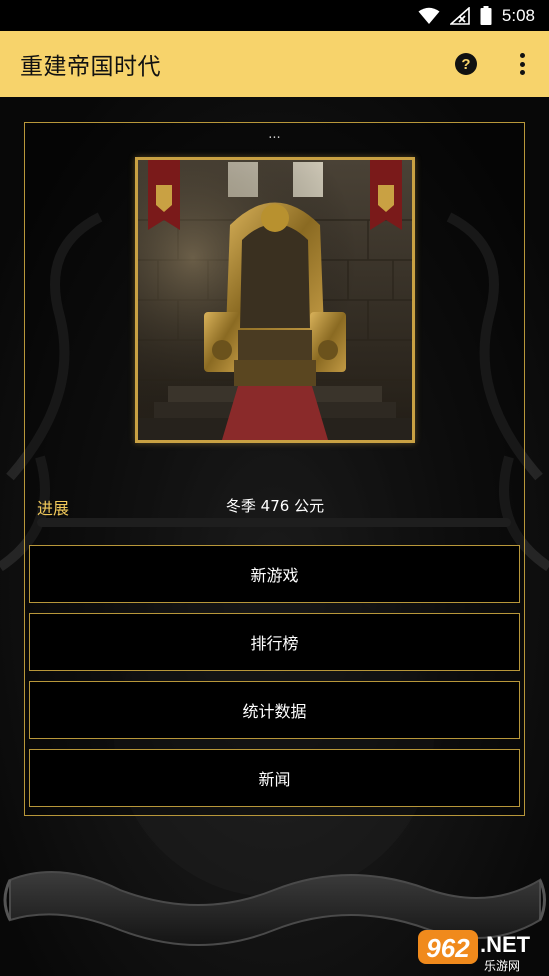 The width and height of the screenshot is (549, 976). Describe the element at coordinates (518, 15) in the screenshot. I see `status-time: 5:08` at that location.